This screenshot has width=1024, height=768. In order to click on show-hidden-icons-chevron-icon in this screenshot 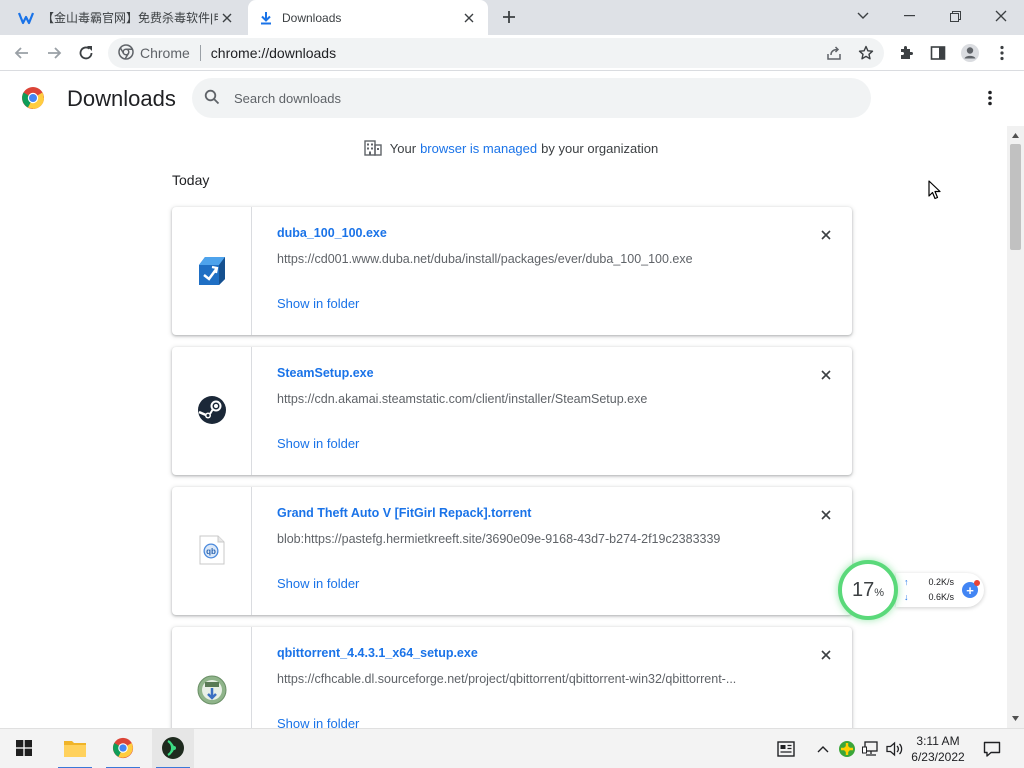, I will do `click(823, 749)`.